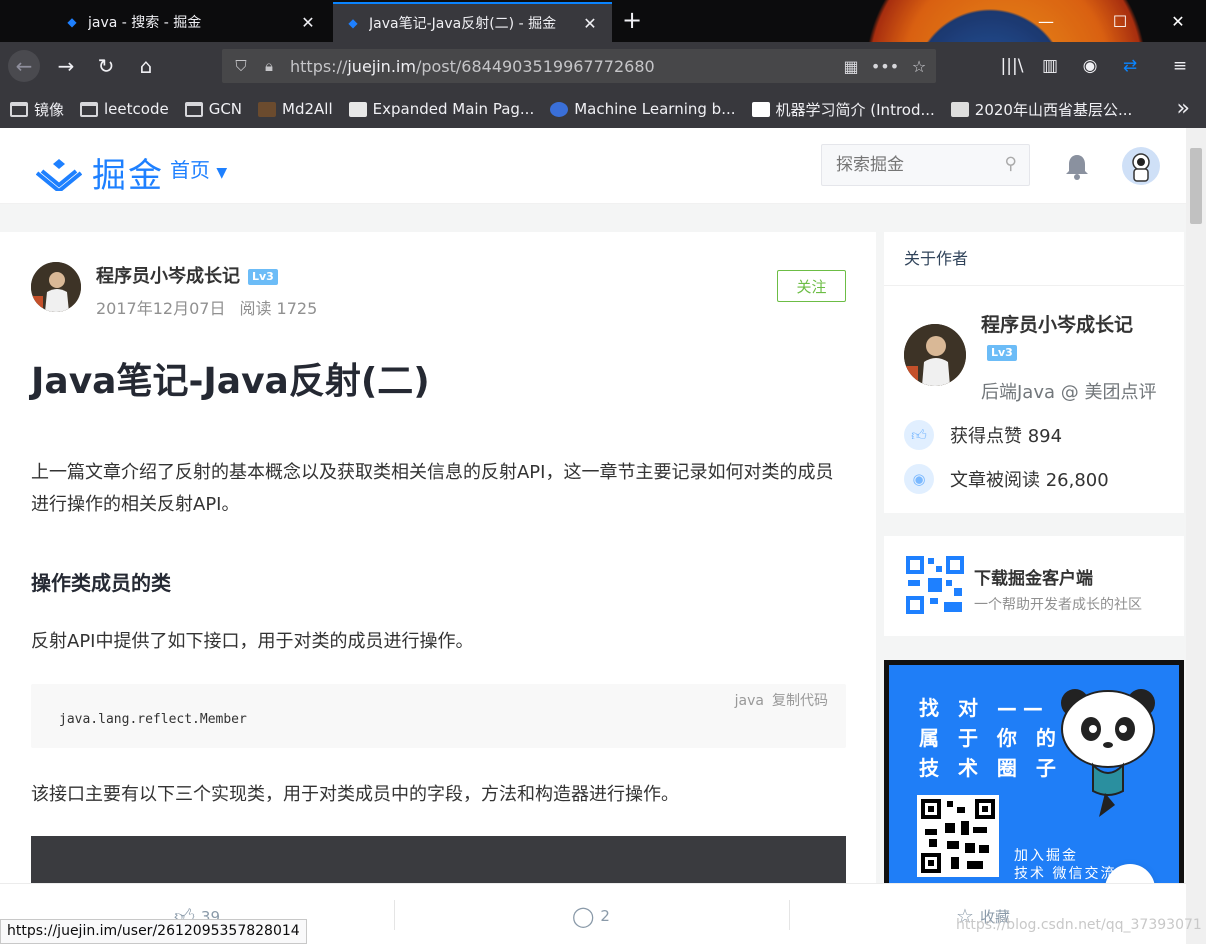 The height and width of the screenshot is (944, 1206). I want to click on close-window-button: ✕, so click(1178, 21).